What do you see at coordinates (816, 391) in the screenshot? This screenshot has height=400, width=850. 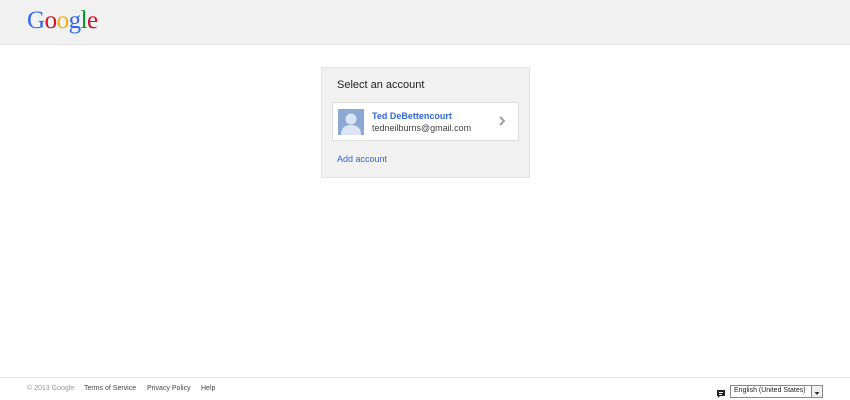 I see `dropdown-arrow-icon` at bounding box center [816, 391].